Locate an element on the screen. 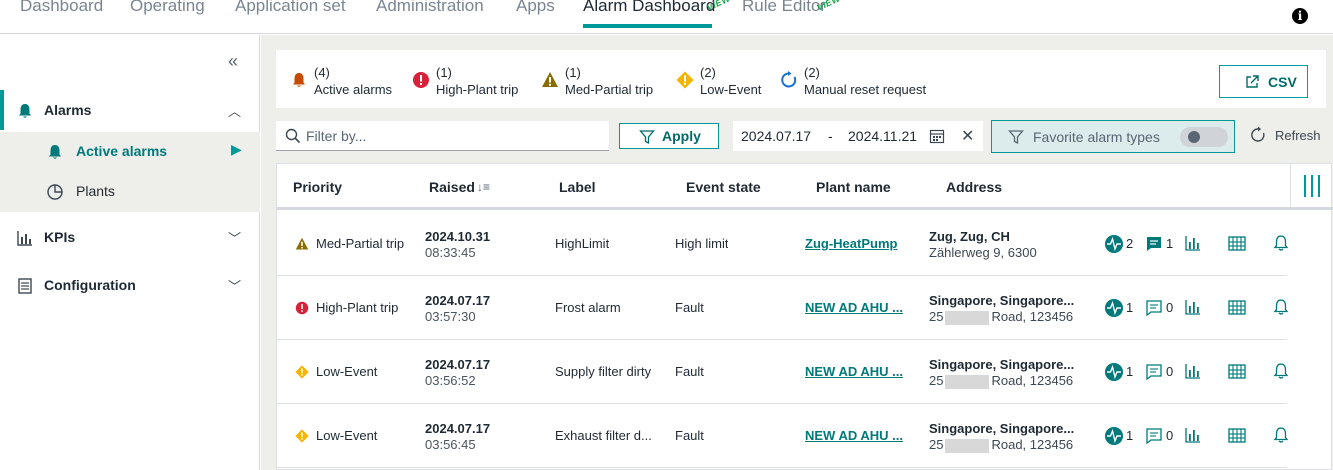 The image size is (1333, 470). header-raised: Raised is located at coordinates (452, 187).